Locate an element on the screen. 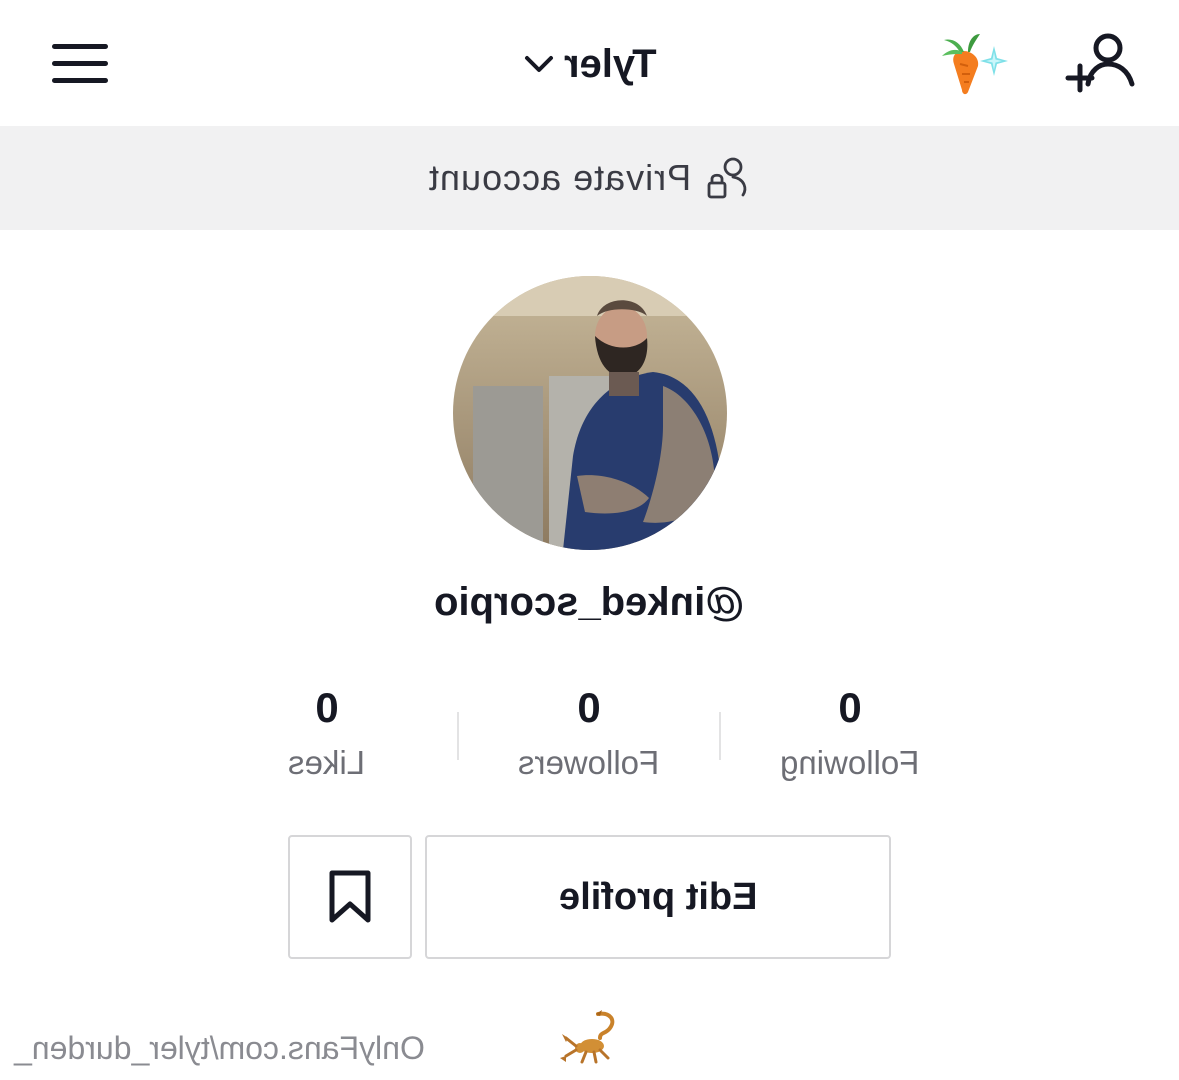  edit-profile-label: Edit profile is located at coordinates (658, 896).